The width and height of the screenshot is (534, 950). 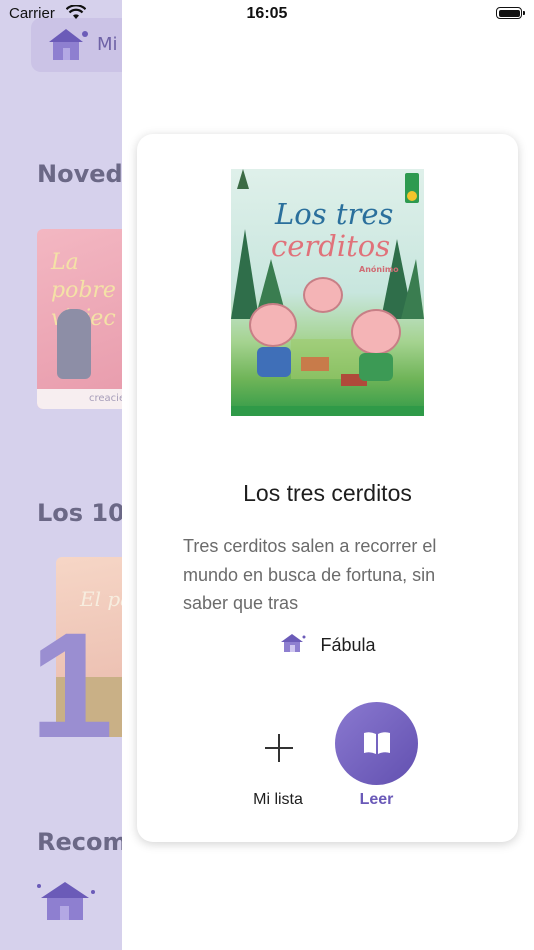 What do you see at coordinates (510, 13) in the screenshot?
I see `battery-icon` at bounding box center [510, 13].